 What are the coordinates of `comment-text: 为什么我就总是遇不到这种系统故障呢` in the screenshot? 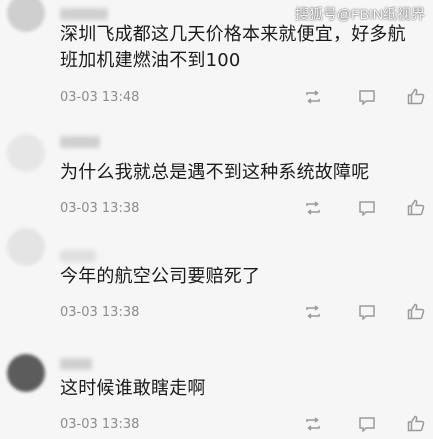 It's located at (215, 172).